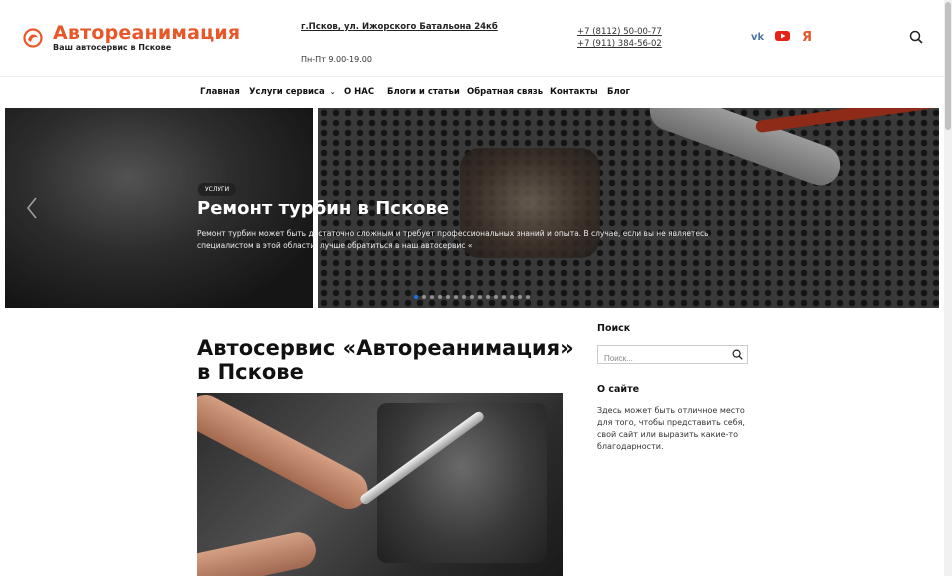 This screenshot has width=952, height=576. What do you see at coordinates (359, 92) in the screenshot?
I see `nav-item-about: О НАС` at bounding box center [359, 92].